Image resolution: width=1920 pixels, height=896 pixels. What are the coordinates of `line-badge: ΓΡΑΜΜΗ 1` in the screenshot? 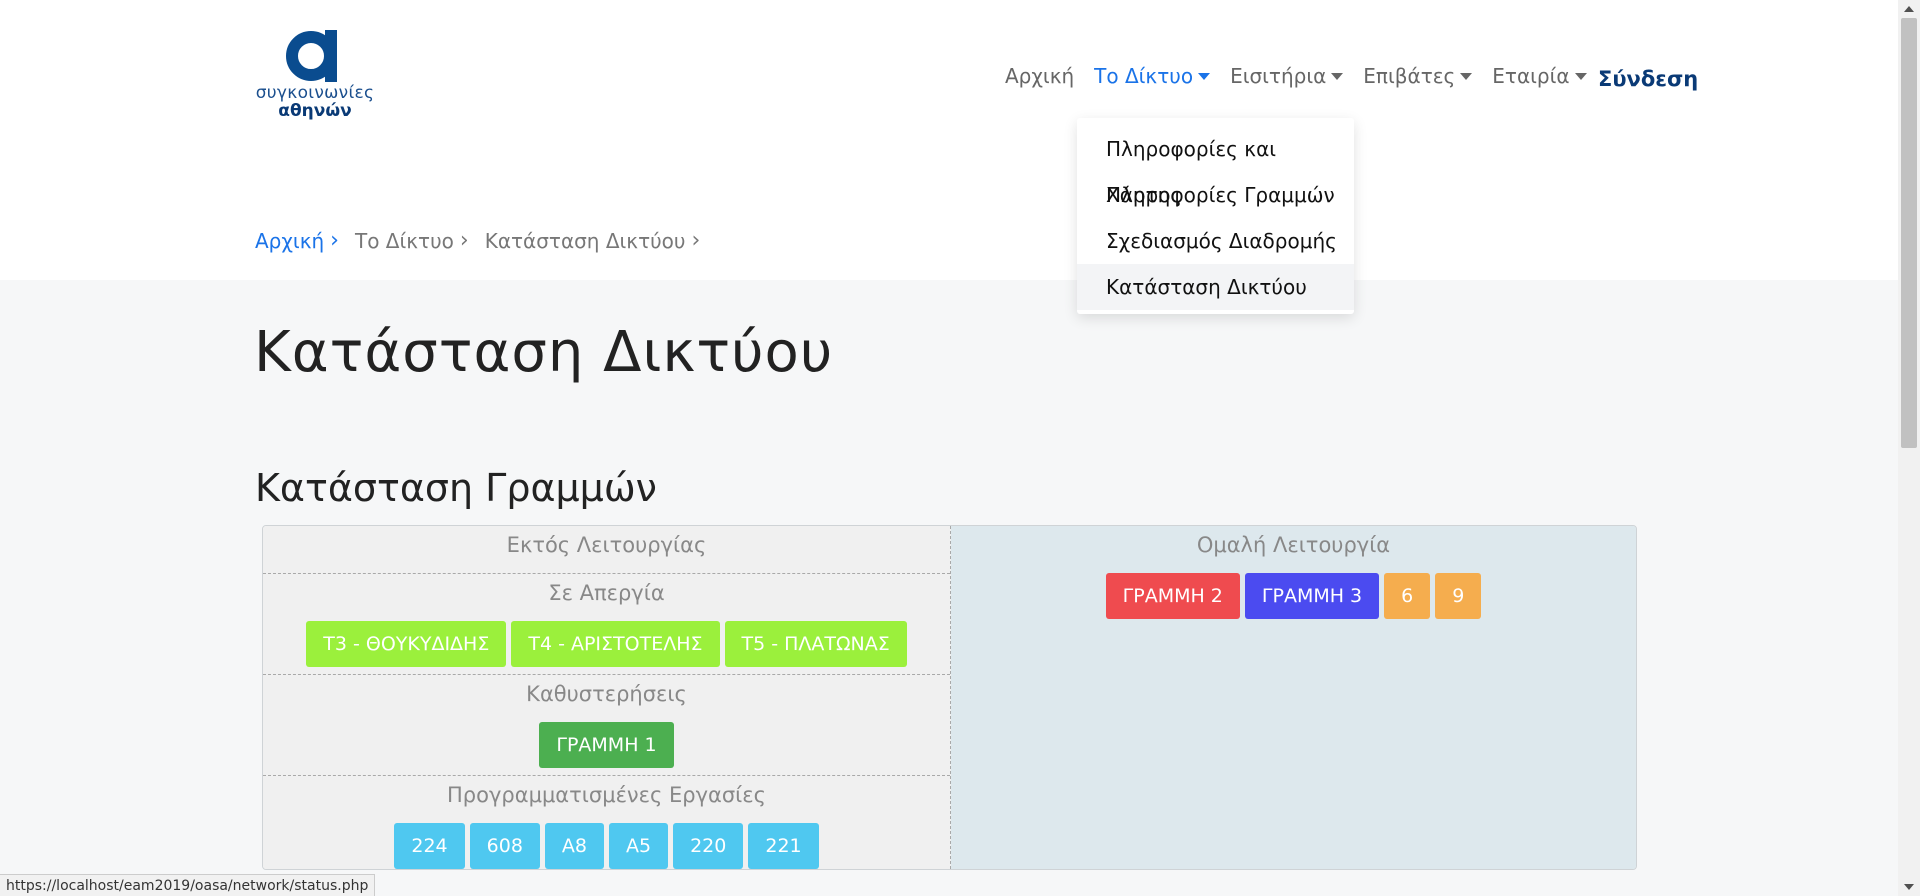 It's located at (606, 745).